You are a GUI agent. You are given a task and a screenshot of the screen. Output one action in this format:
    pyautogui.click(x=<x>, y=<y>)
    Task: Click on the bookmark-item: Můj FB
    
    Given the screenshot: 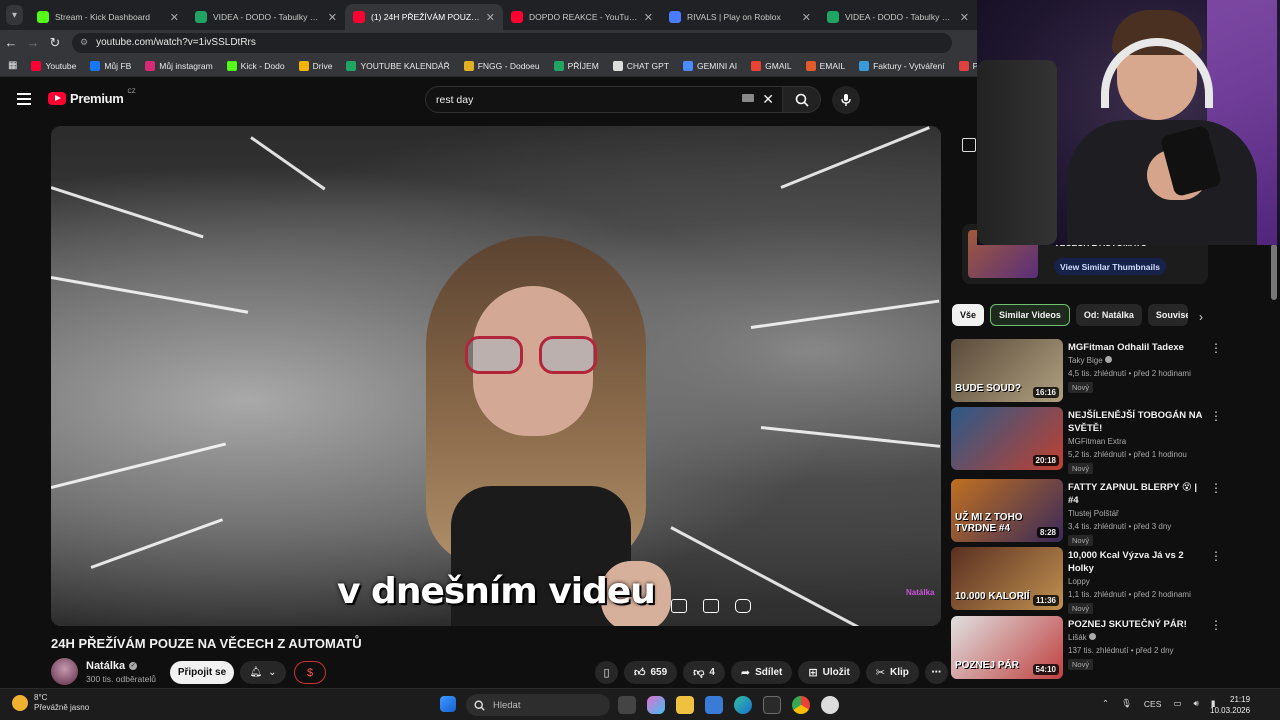 What is the action you would take?
    pyautogui.click(x=110, y=65)
    